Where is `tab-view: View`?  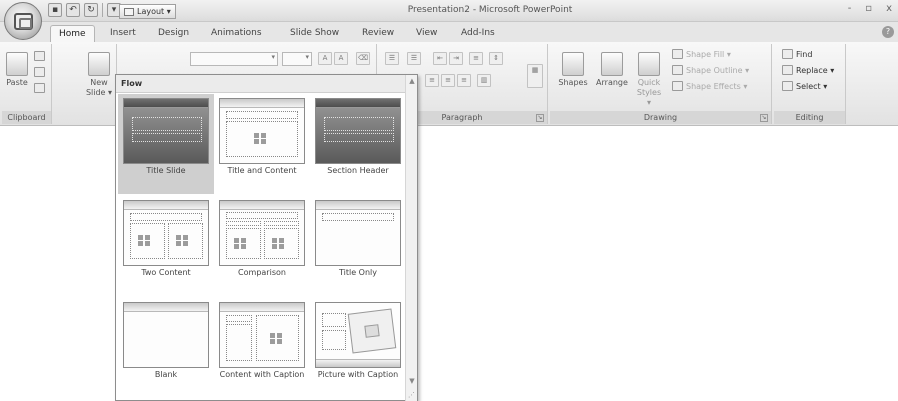 tab-view: View is located at coordinates (426, 33).